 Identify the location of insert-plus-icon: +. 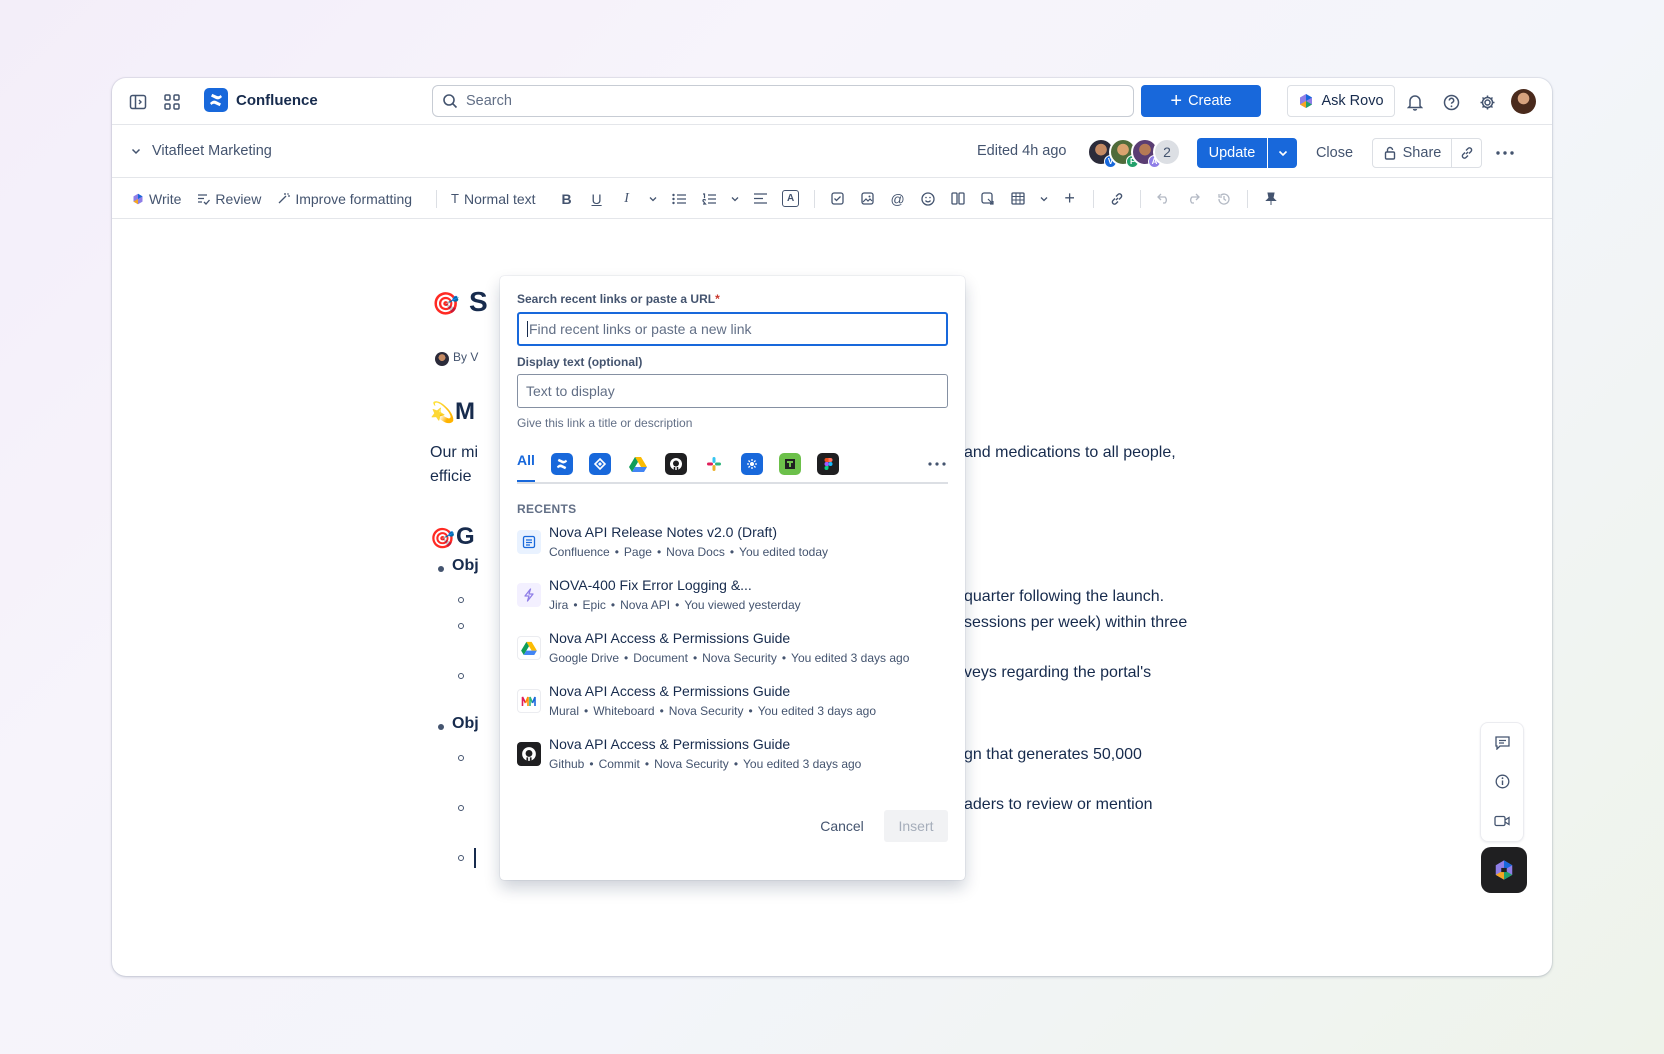
(1070, 199).